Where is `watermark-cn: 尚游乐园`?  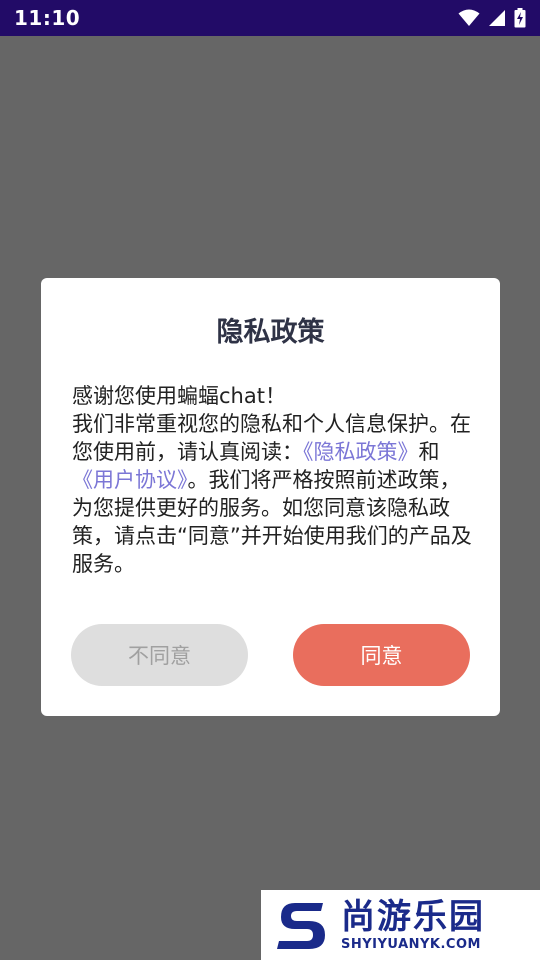 watermark-cn: 尚游乐园 is located at coordinates (413, 917).